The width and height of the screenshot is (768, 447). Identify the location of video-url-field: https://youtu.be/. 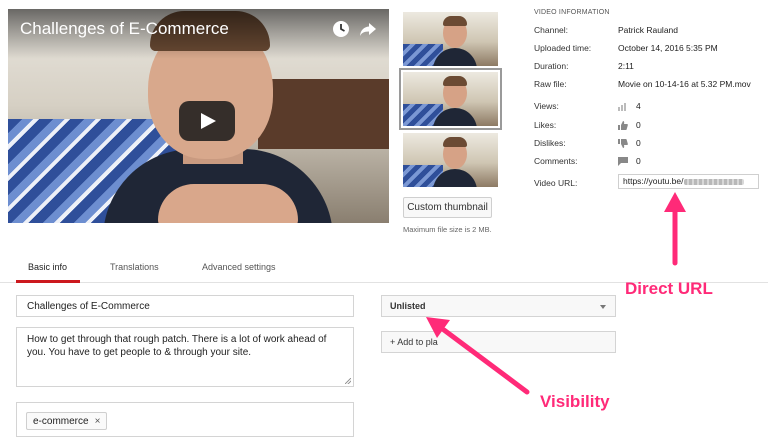
(688, 181).